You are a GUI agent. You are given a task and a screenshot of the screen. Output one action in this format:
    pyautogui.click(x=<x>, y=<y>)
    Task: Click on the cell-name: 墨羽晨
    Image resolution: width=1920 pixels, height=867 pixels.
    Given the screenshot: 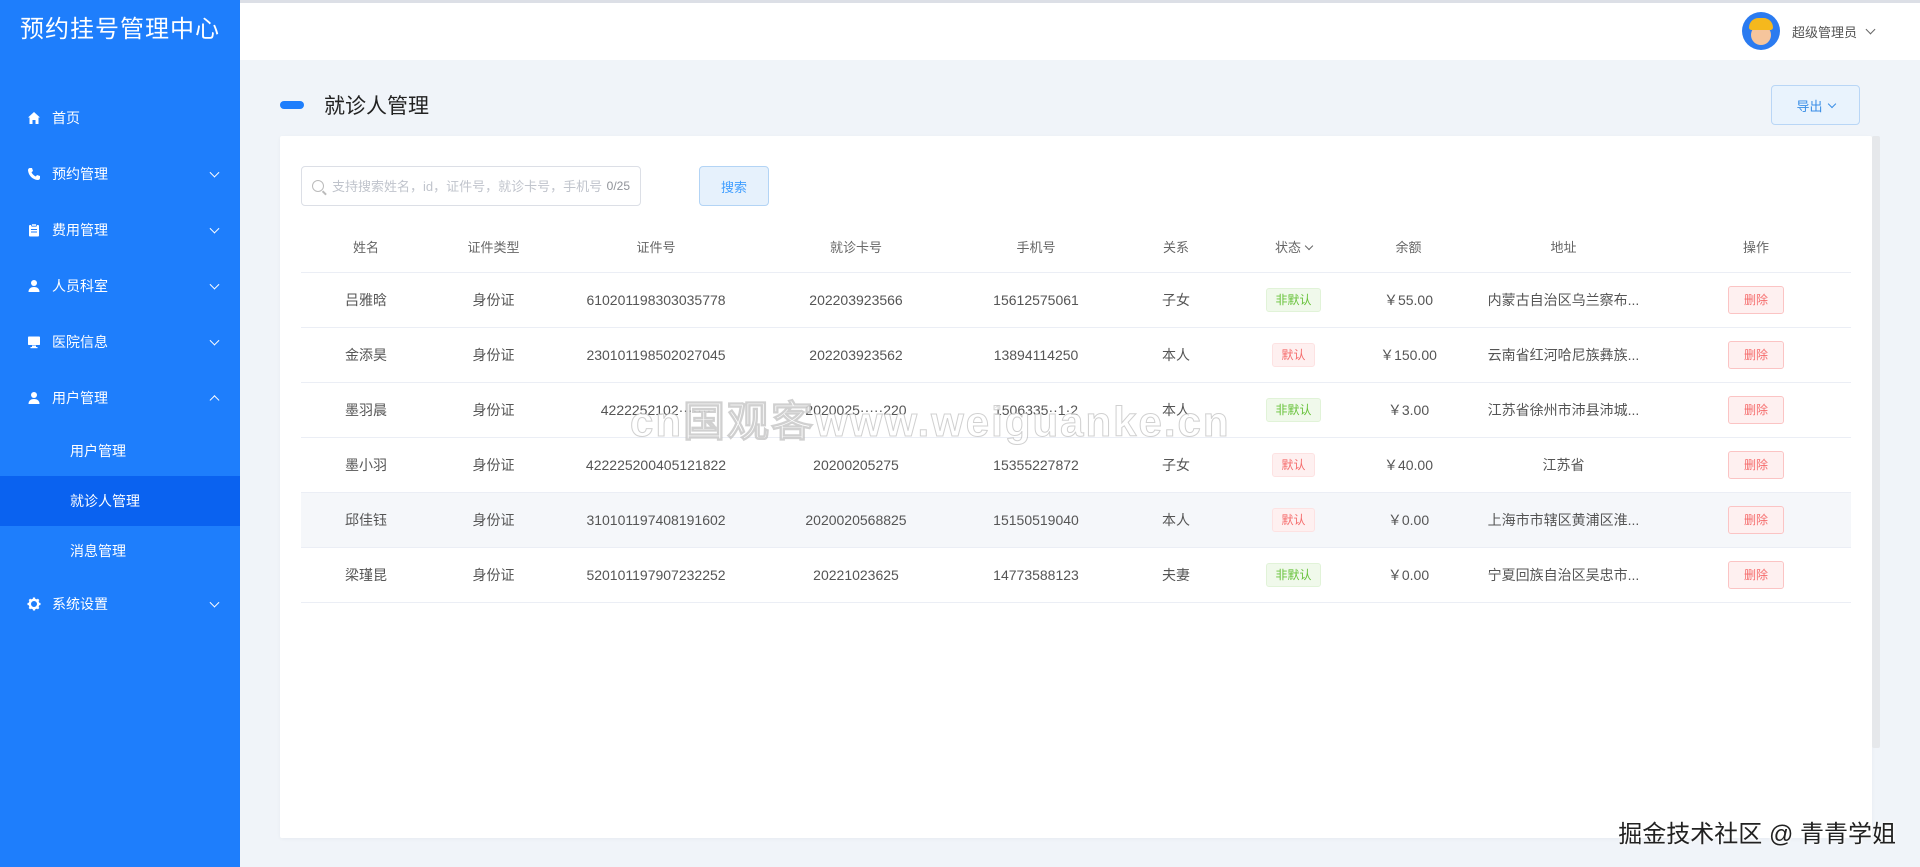 What is the action you would take?
    pyautogui.click(x=366, y=410)
    